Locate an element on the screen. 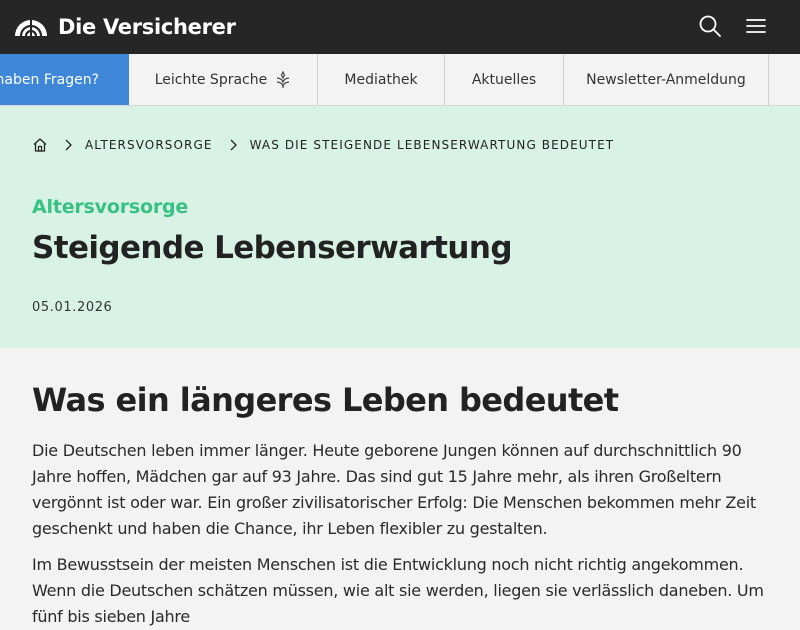 This screenshot has height=630, width=800. nav-item-questions: Sie haben Fragen? is located at coordinates (64, 79).